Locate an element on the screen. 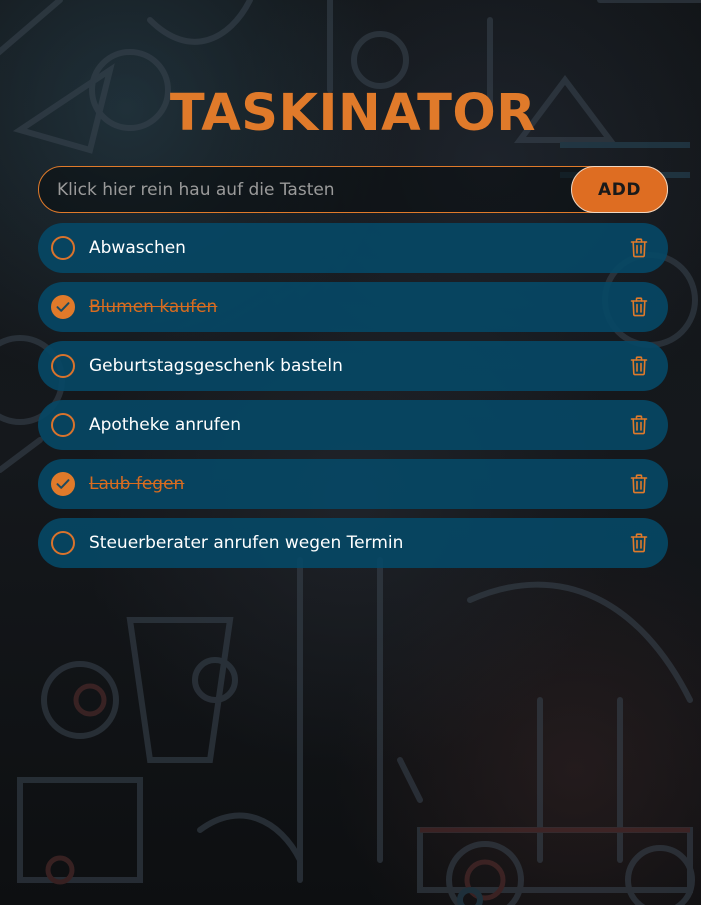 The image size is (701, 905). task-item: Blumen kaufen is located at coordinates (353, 307).